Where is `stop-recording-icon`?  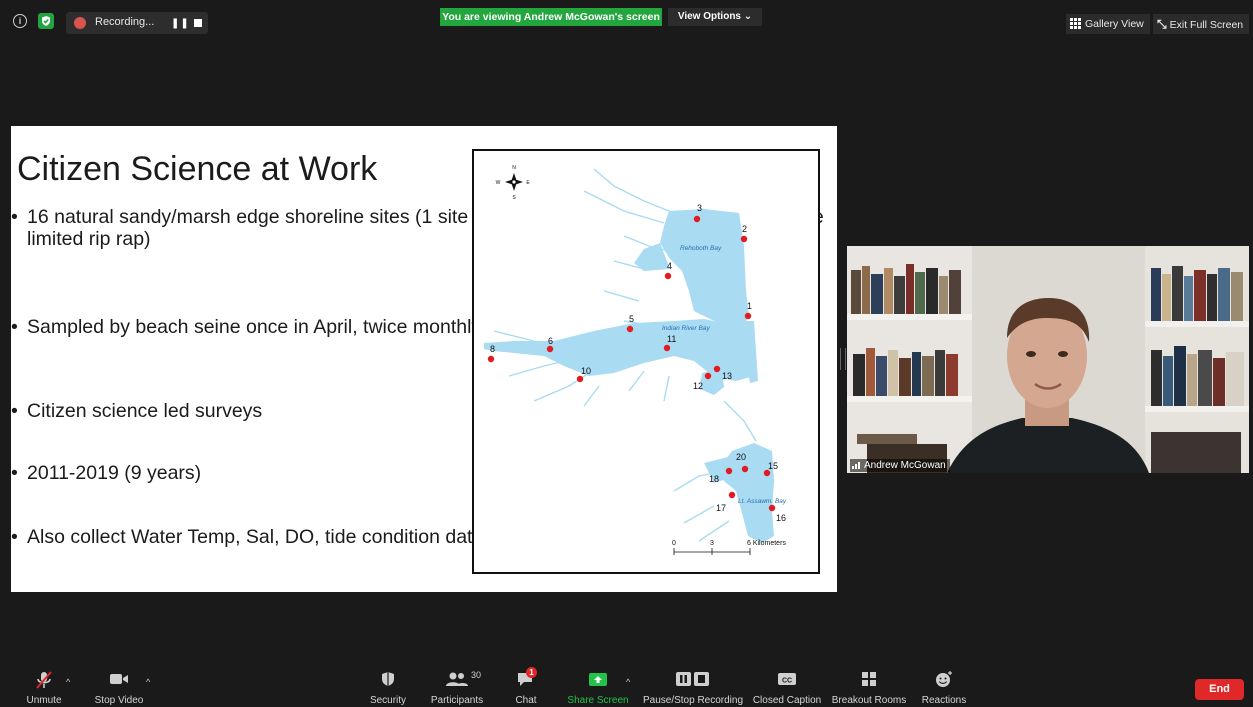
stop-recording-icon is located at coordinates (198, 23).